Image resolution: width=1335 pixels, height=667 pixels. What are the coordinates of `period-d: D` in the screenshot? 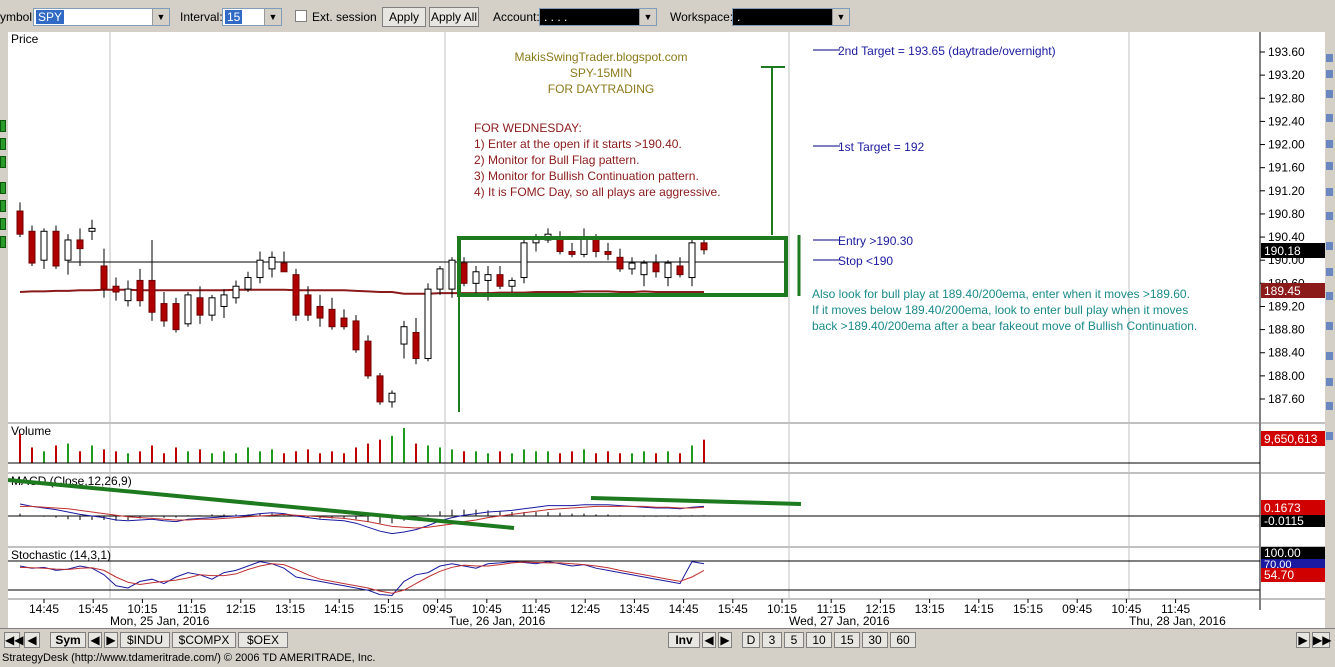 It's located at (751, 640).